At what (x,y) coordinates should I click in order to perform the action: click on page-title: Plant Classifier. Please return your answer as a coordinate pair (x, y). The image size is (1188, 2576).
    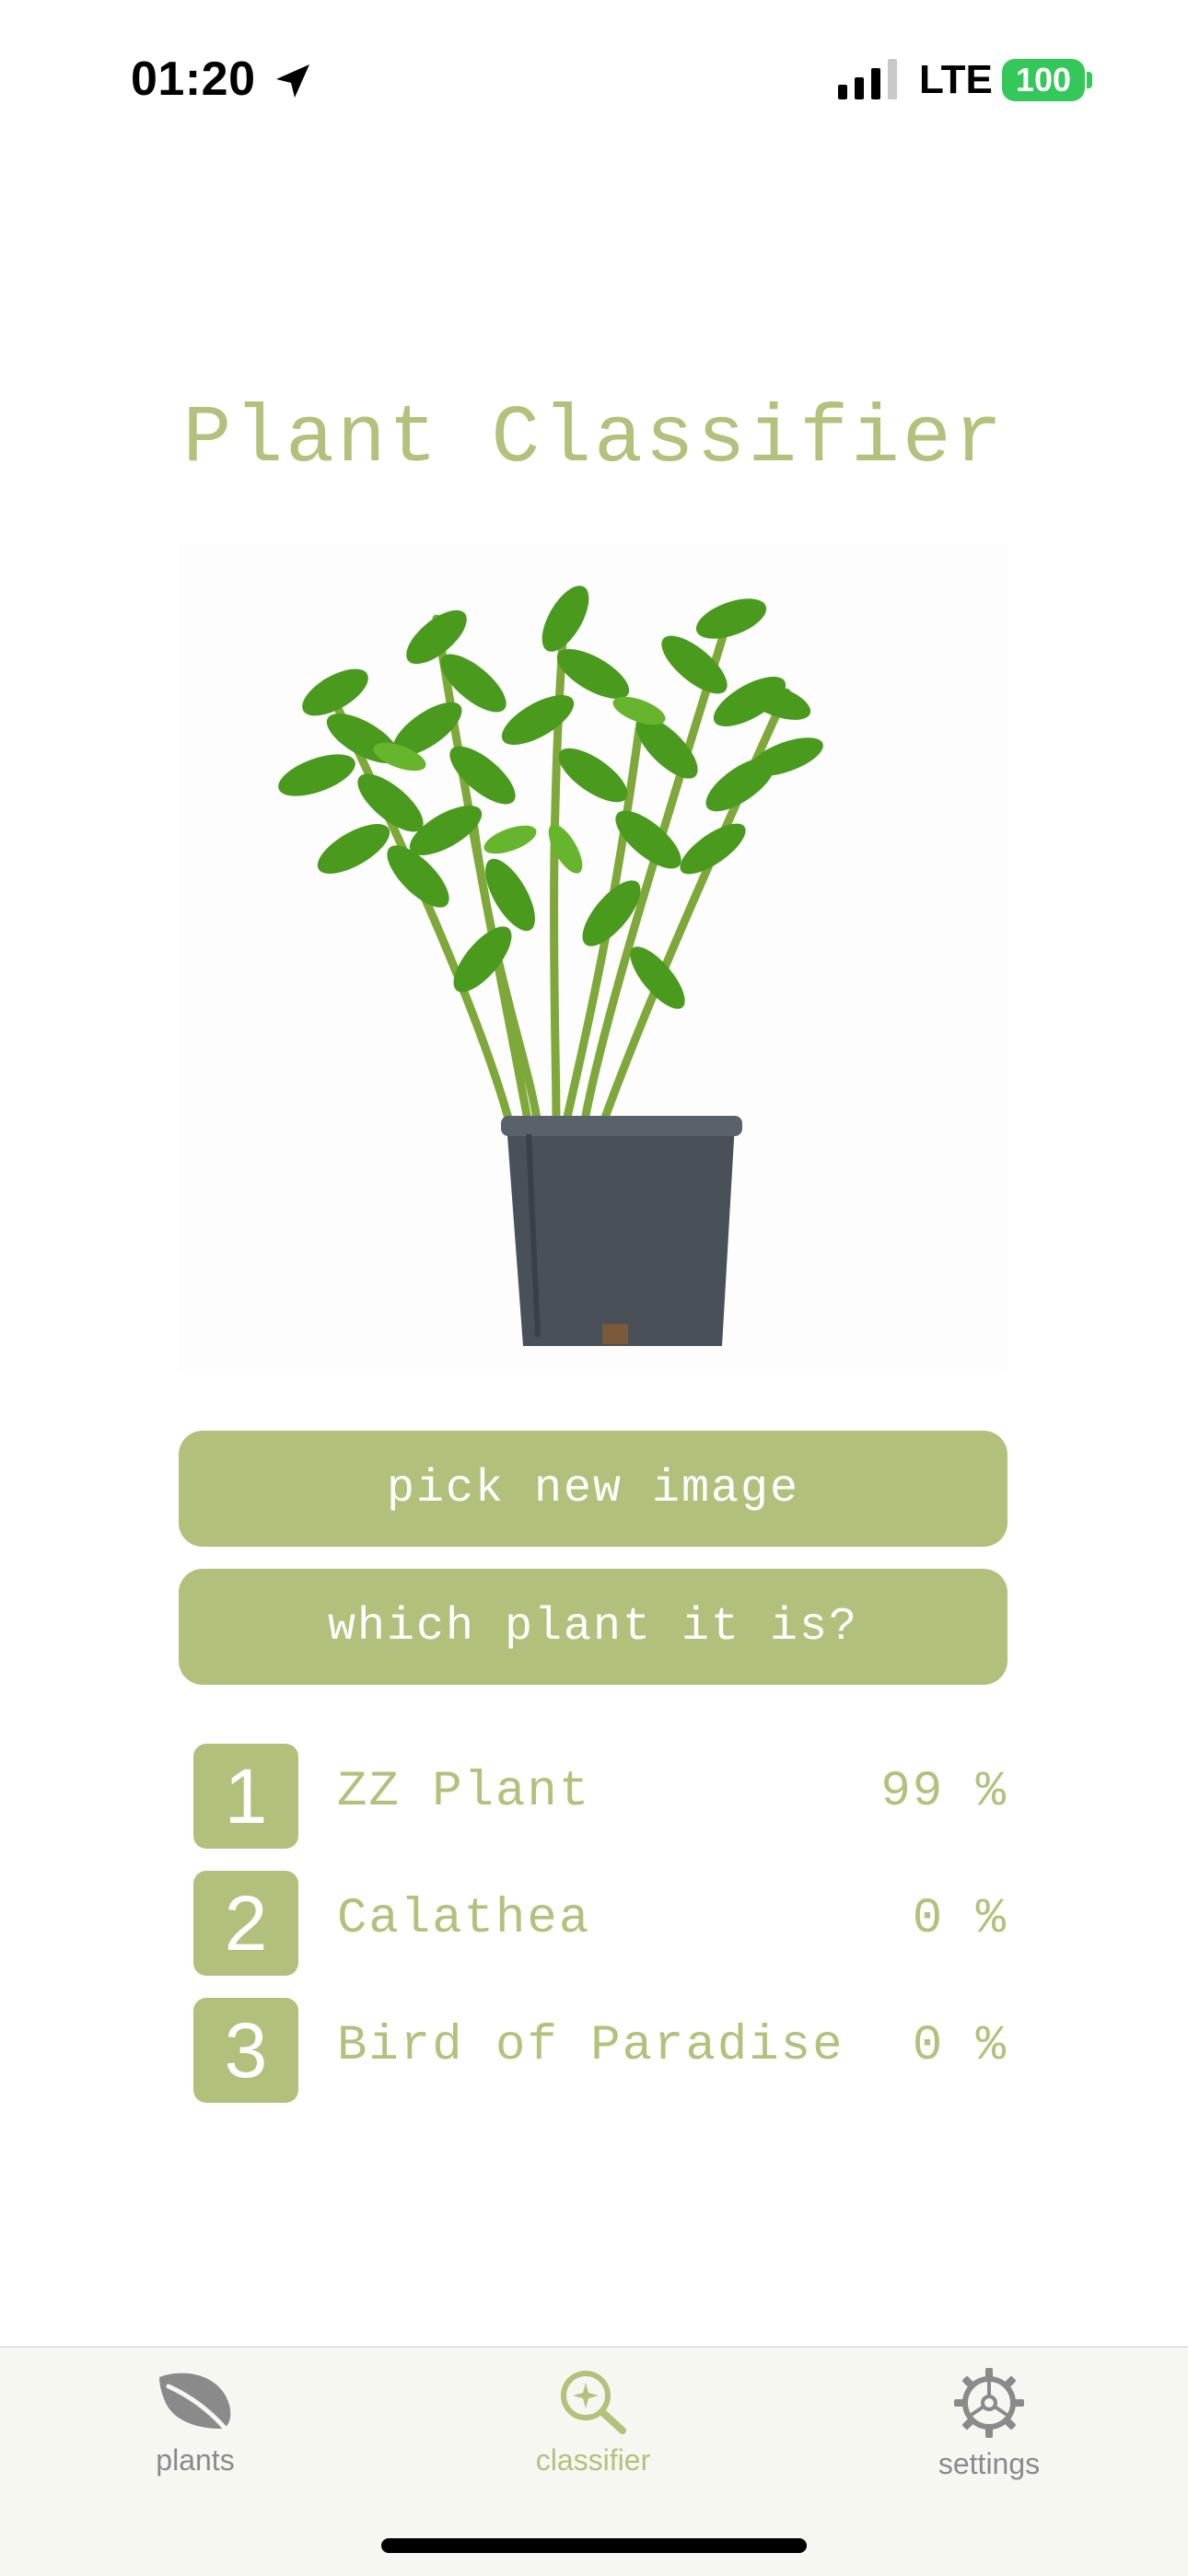
    Looking at the image, I should click on (594, 439).